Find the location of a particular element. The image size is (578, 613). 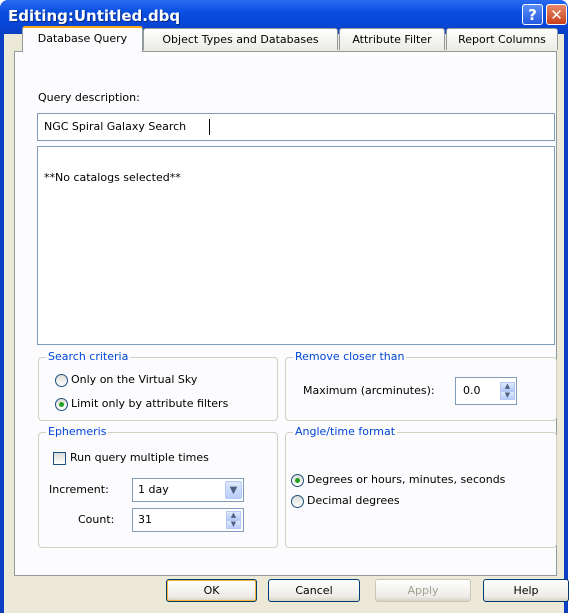

maximum-arcminutes-stepper: 0.0 ▲ ▼ is located at coordinates (486, 391).